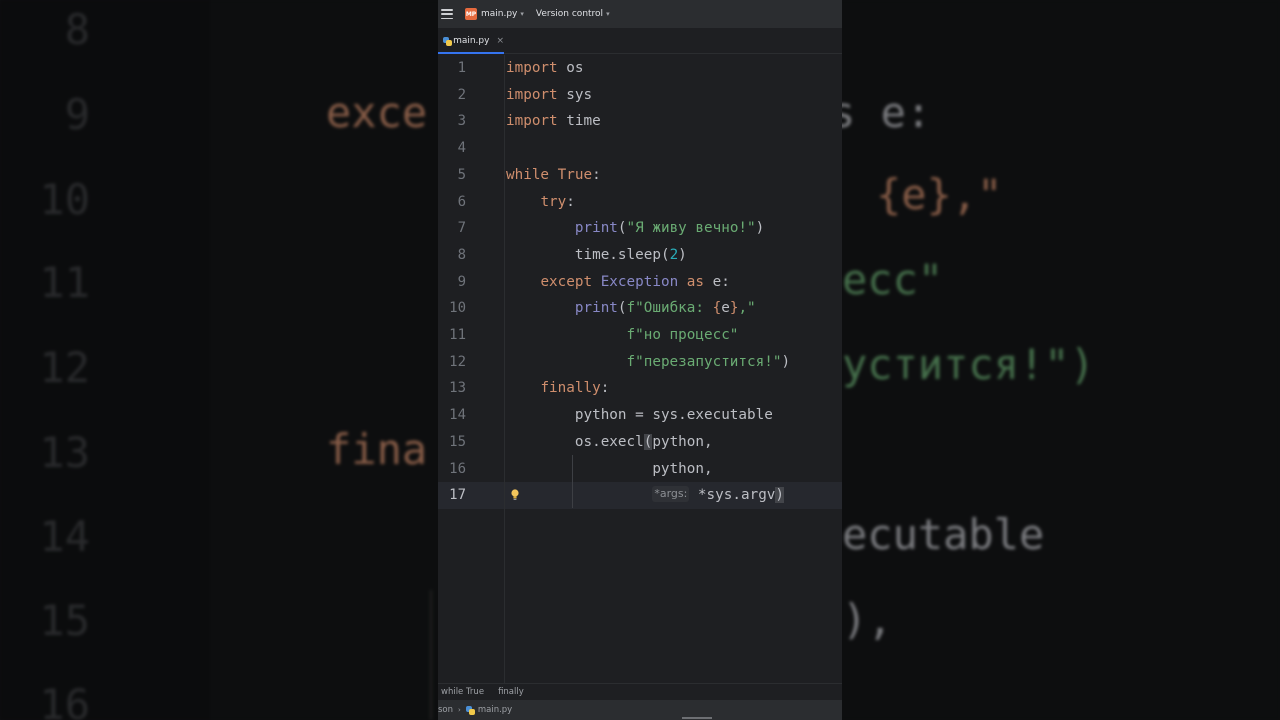 The image size is (1280, 720). What do you see at coordinates (447, 14) in the screenshot?
I see `main-menu-icon` at bounding box center [447, 14].